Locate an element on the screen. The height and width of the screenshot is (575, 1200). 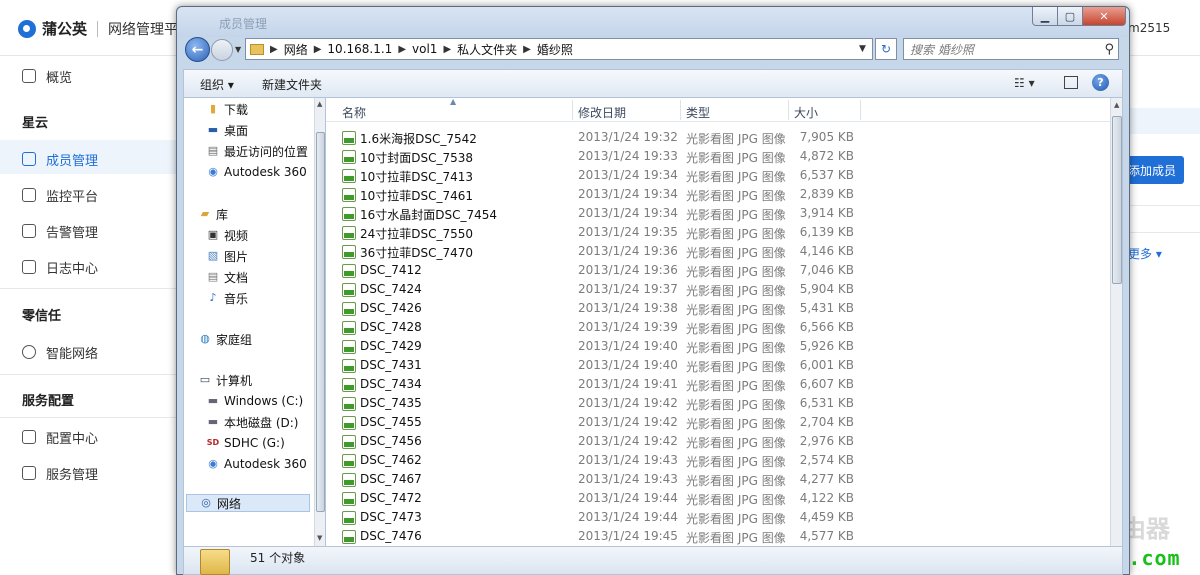
sidebar-group-zero-trust: 零信任 is located at coordinates (42, 316).